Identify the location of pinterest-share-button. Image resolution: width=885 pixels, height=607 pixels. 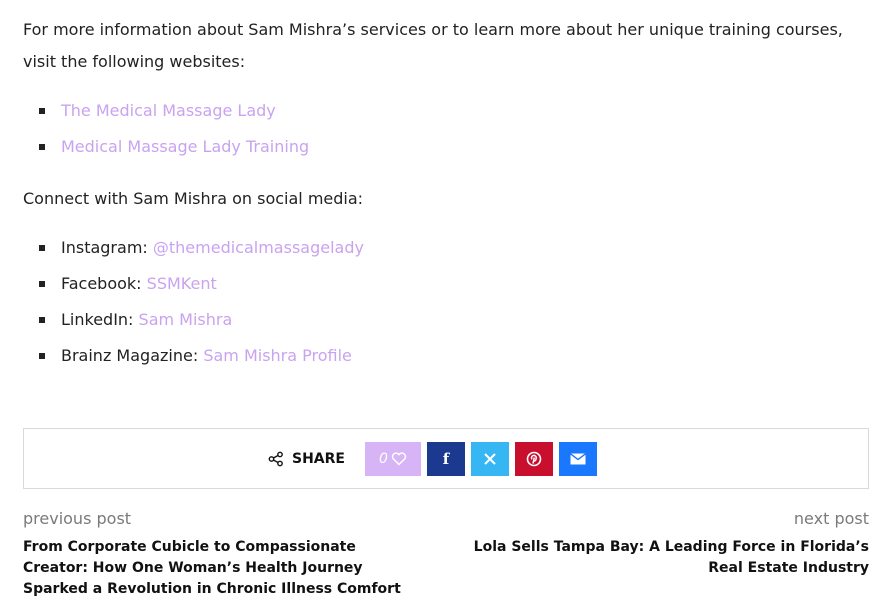
(533, 459).